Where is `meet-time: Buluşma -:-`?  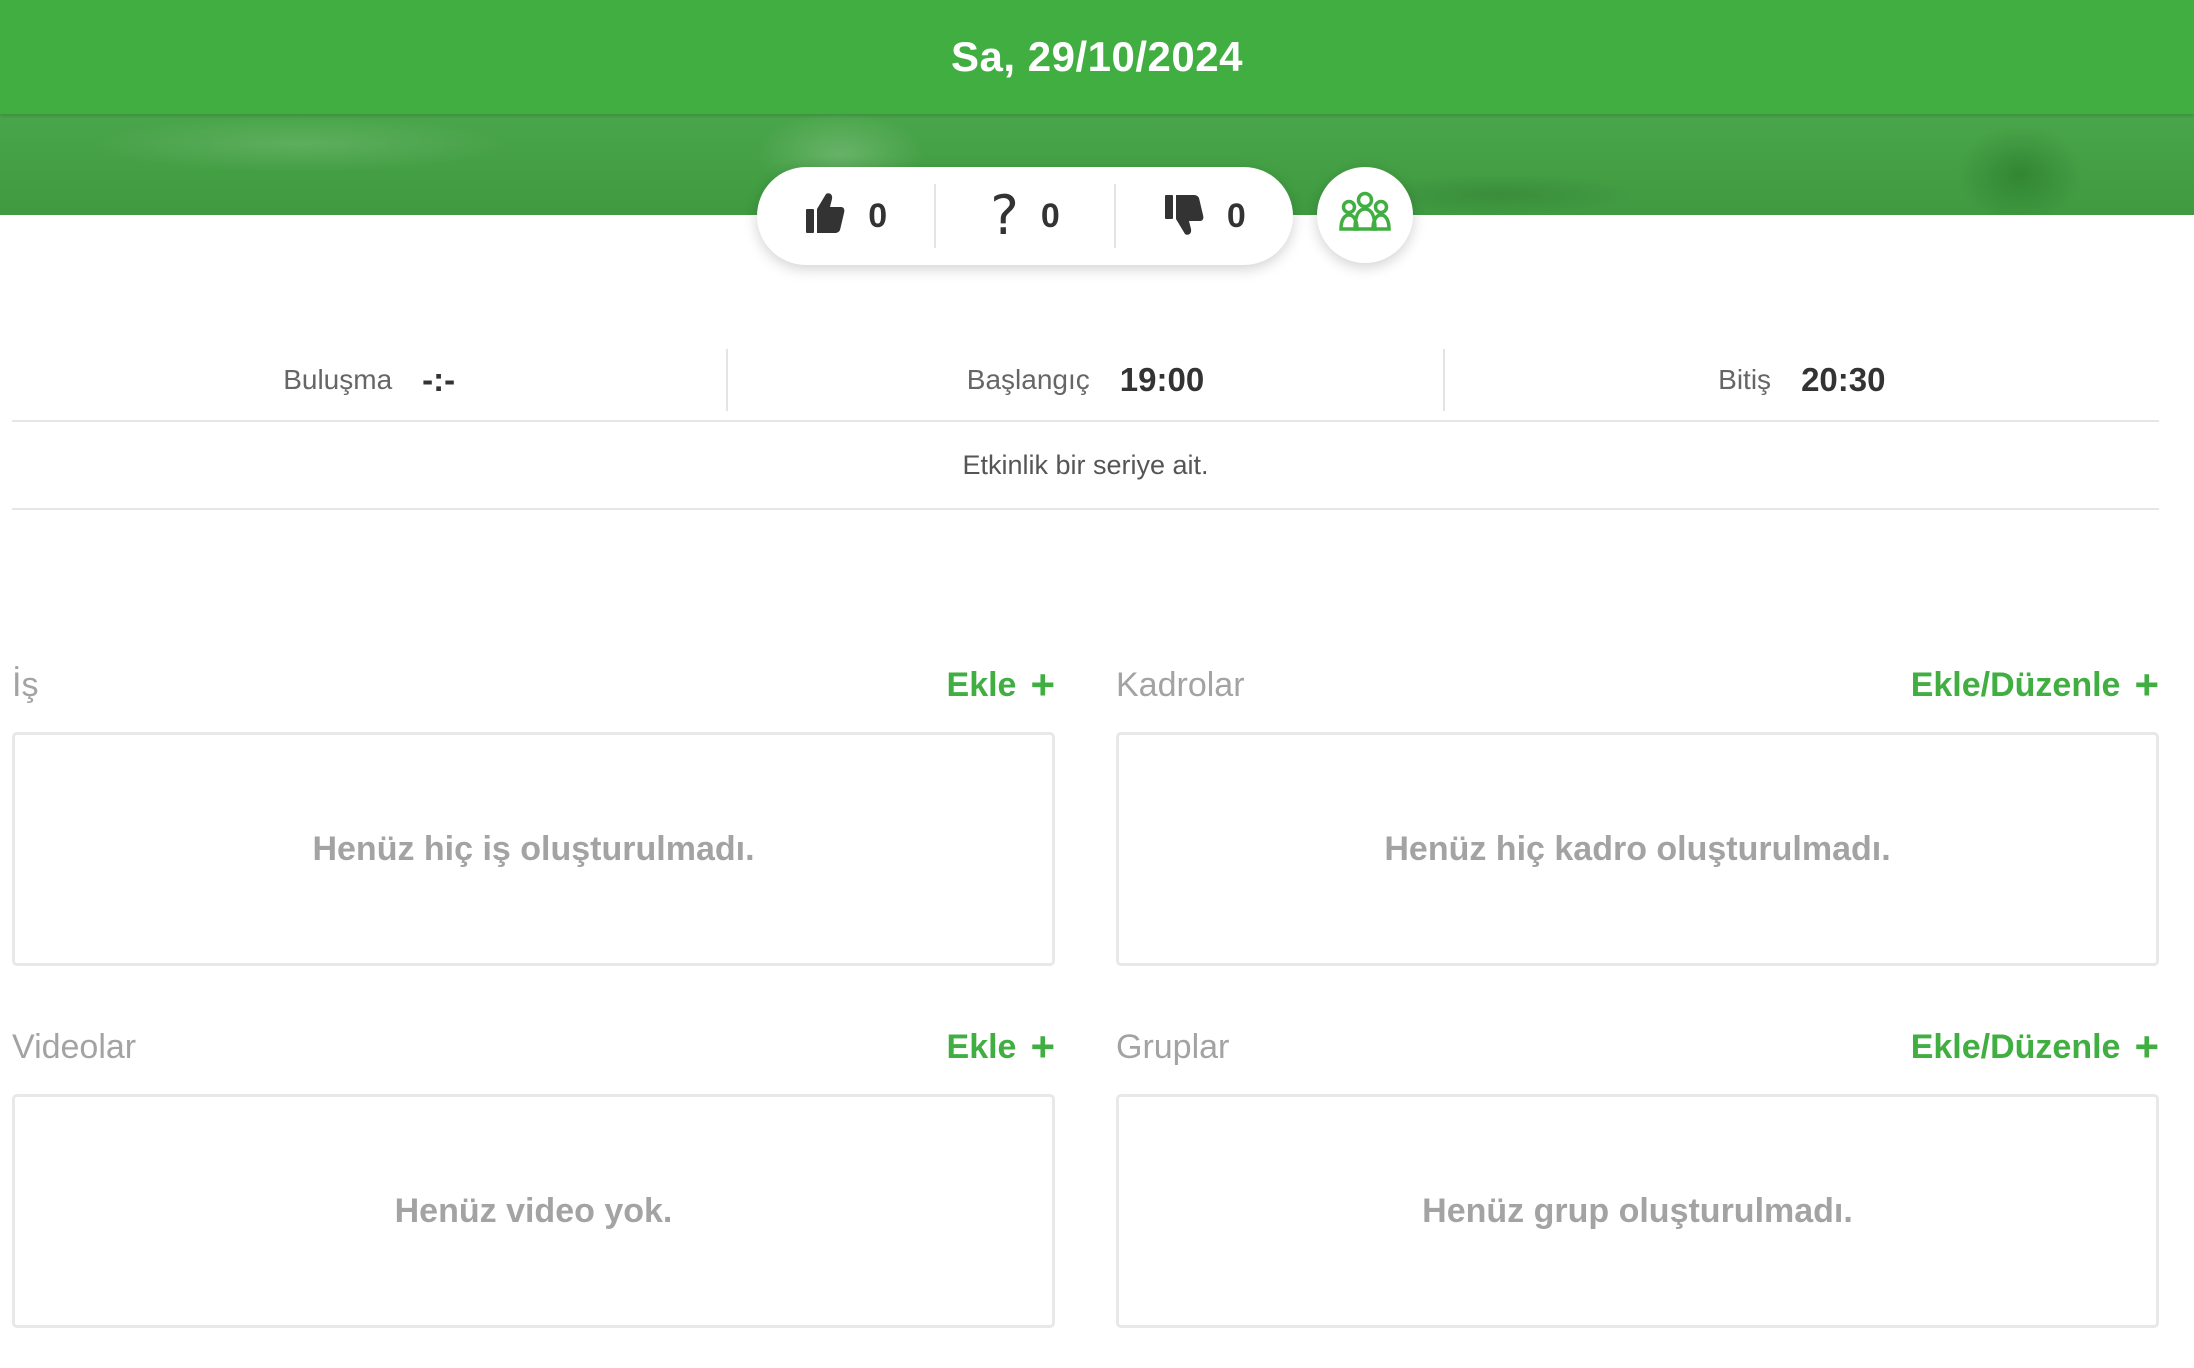 meet-time: Buluşma -:- is located at coordinates (369, 380).